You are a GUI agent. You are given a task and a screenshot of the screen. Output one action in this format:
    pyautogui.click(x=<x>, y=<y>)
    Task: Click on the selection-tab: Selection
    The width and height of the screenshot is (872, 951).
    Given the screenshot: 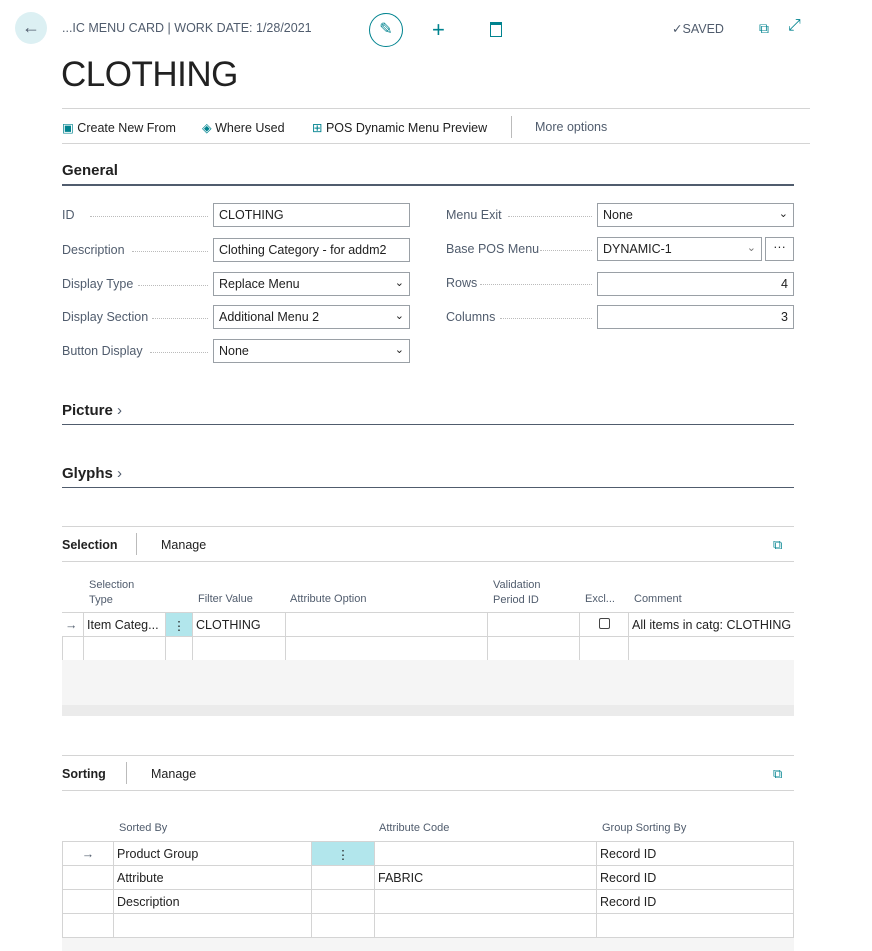 What is the action you would take?
    pyautogui.click(x=90, y=545)
    